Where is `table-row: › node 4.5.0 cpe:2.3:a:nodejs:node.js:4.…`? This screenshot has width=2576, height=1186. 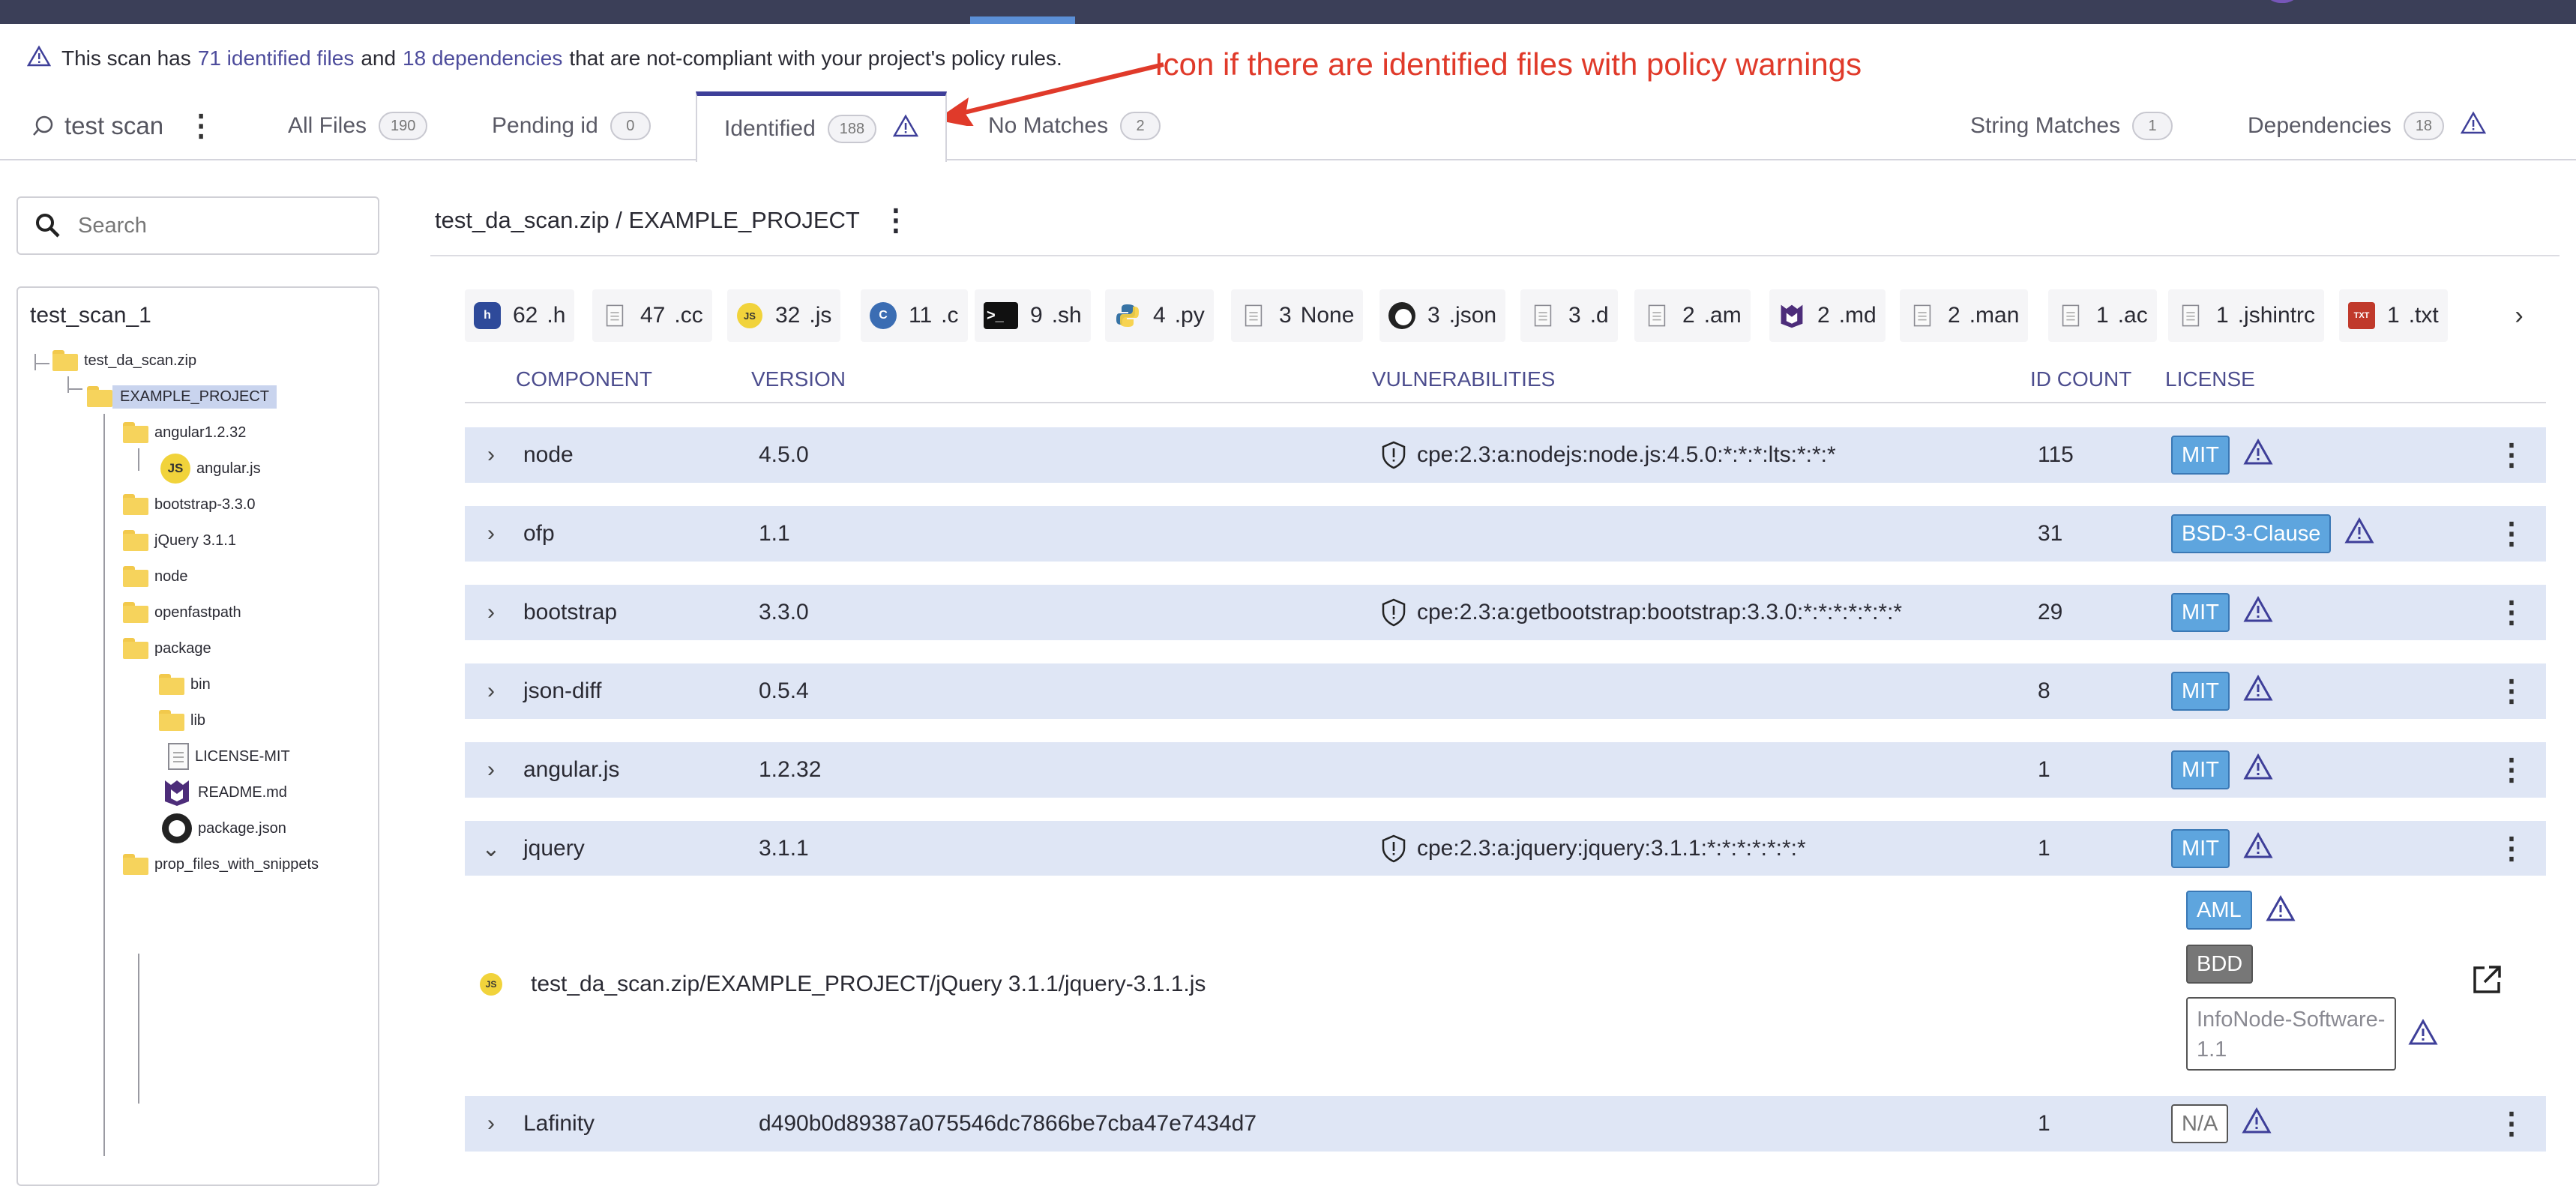 table-row: › node 4.5.0 cpe:2.3:a:nodejs:node.js:4.… is located at coordinates (1506, 455).